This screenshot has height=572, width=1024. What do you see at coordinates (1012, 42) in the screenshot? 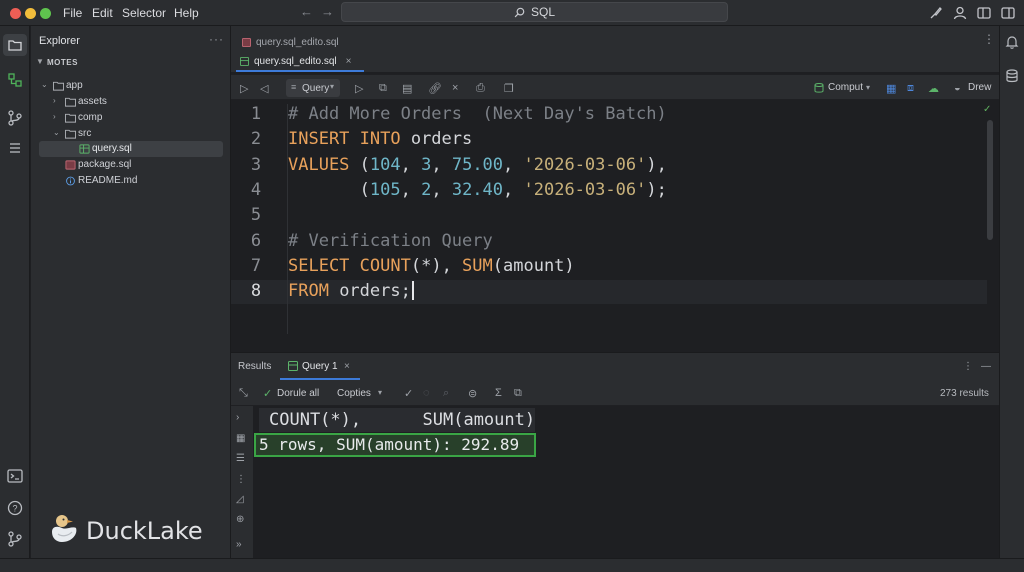
I see `bell-icon` at bounding box center [1012, 42].